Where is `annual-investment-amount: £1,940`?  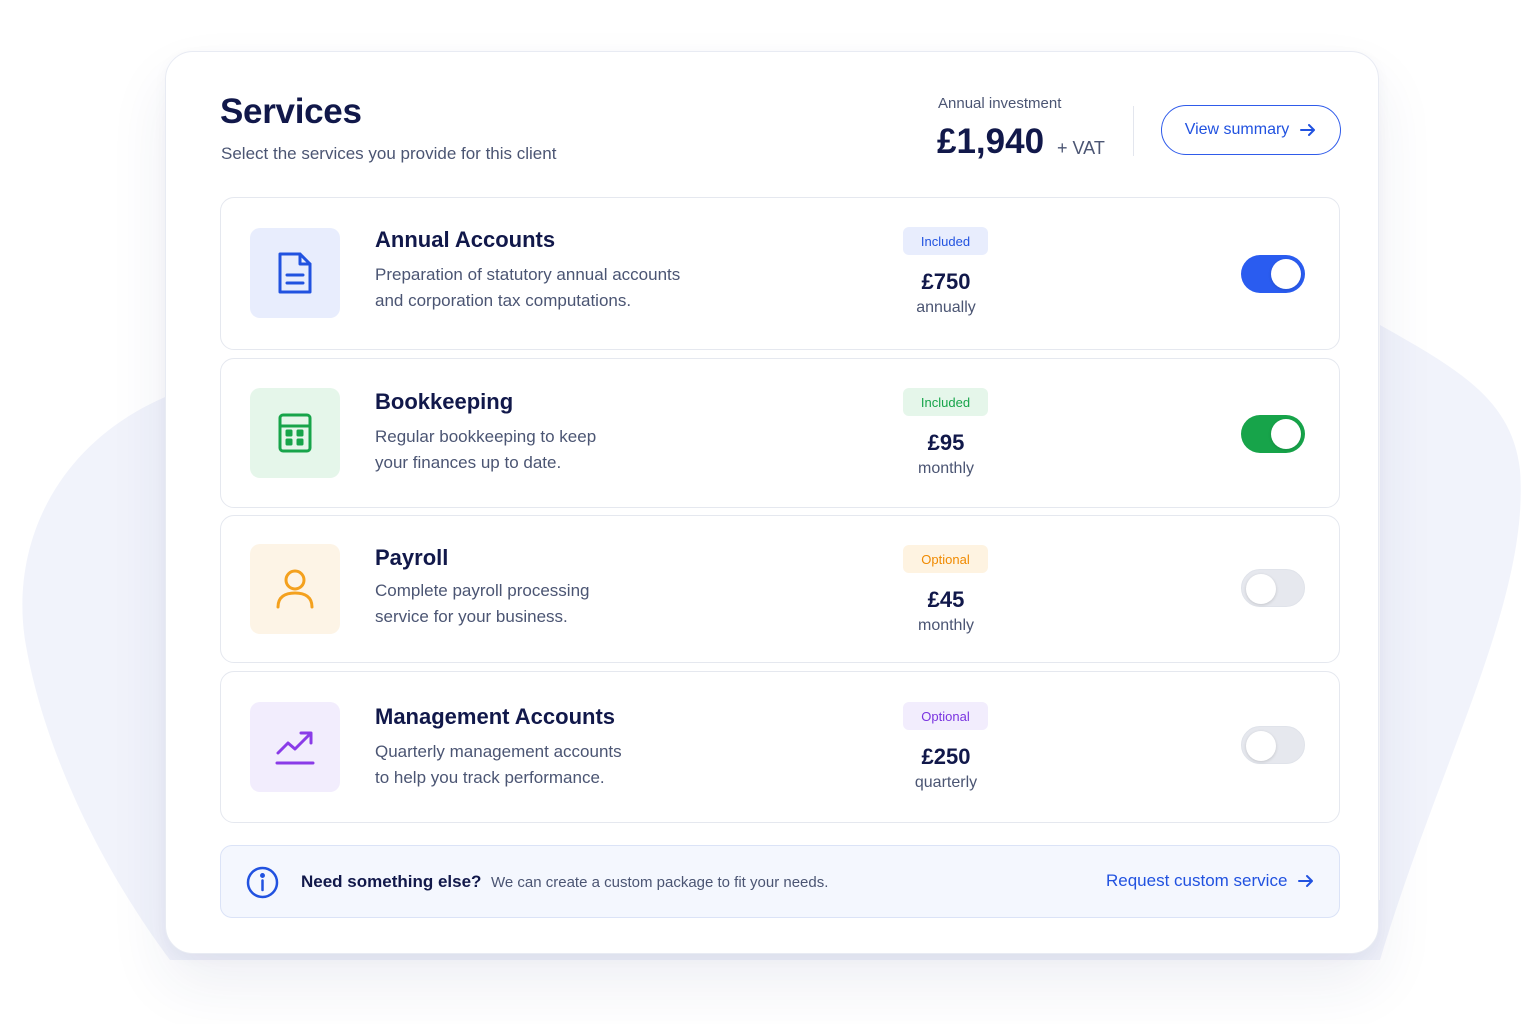 annual-investment-amount: £1,940 is located at coordinates (991, 141).